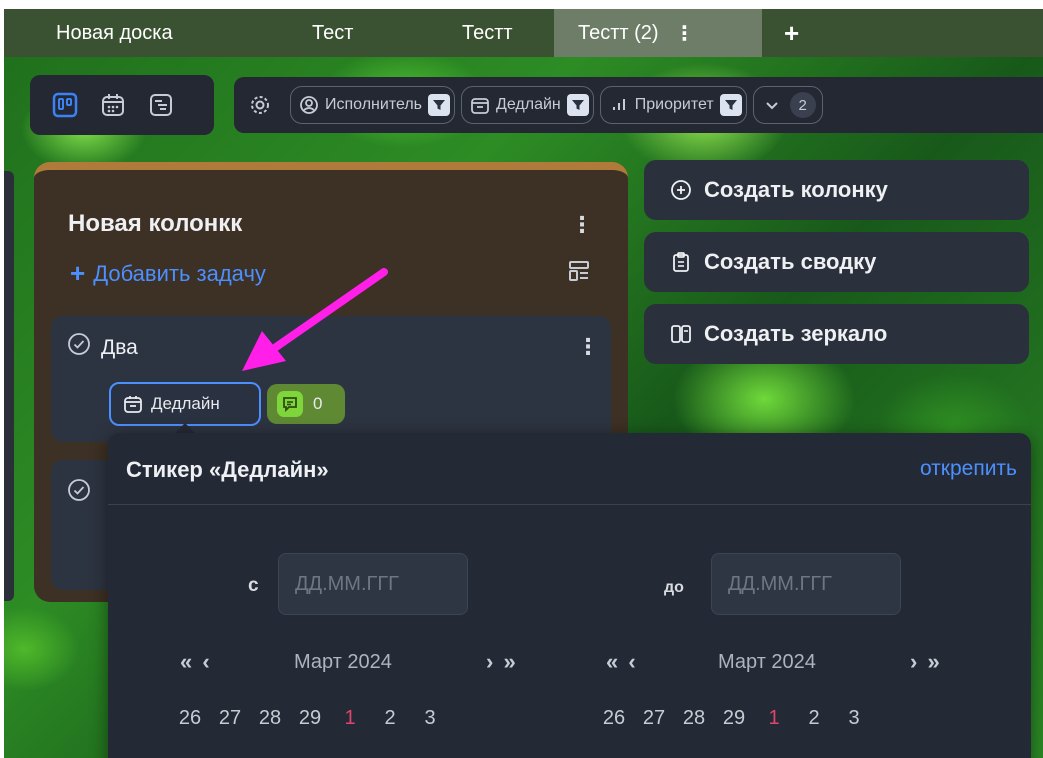  What do you see at coordinates (309, 105) in the screenshot?
I see `user-icon` at bounding box center [309, 105].